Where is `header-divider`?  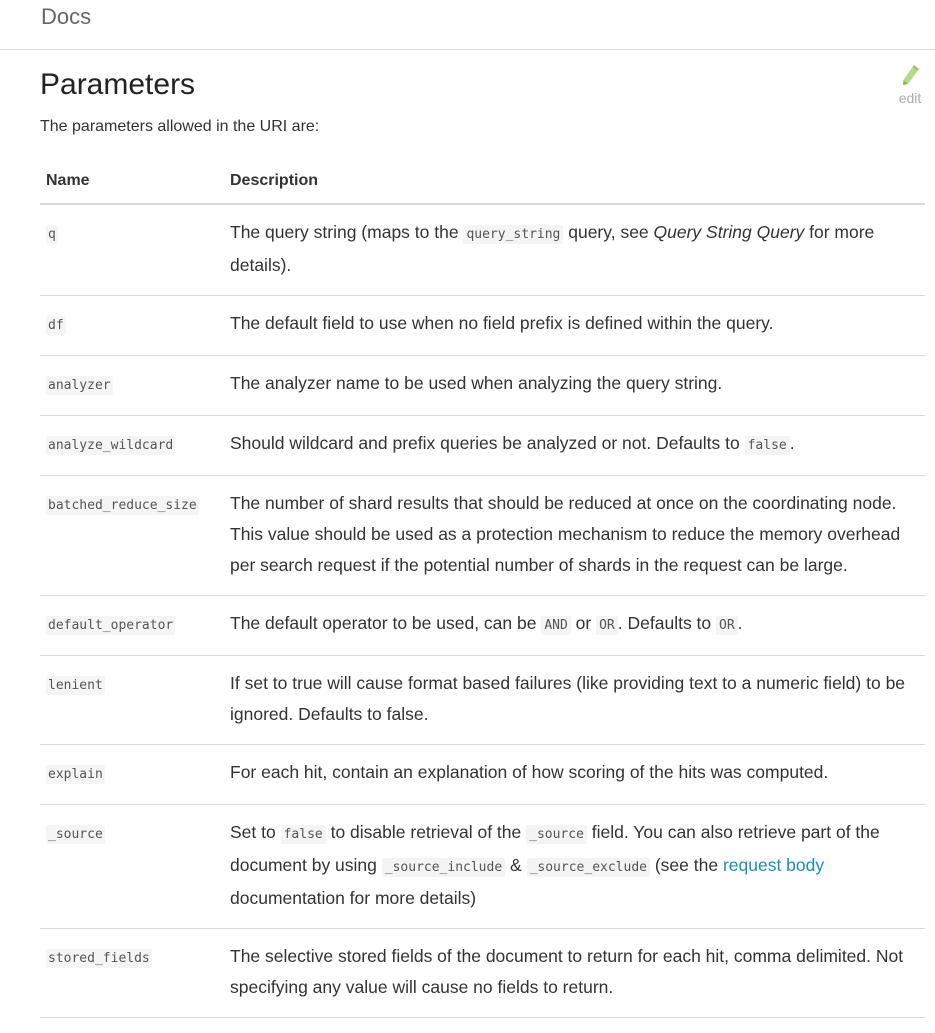
header-divider is located at coordinates (467, 49).